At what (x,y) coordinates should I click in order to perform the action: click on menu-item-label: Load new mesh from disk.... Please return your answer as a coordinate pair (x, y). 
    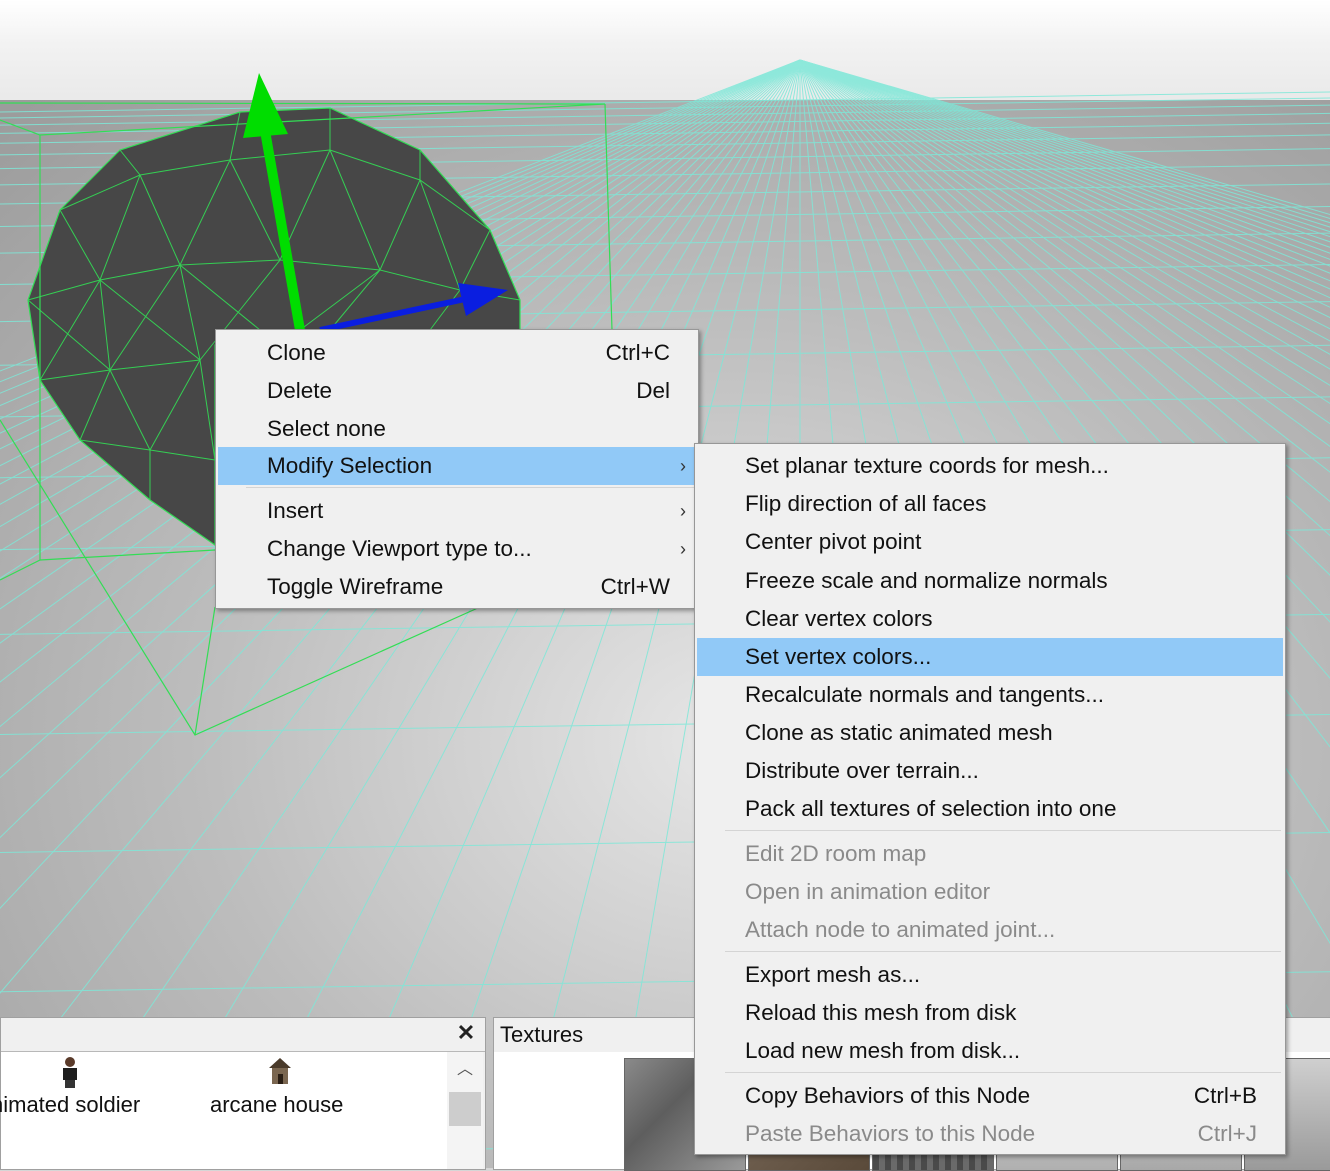
    Looking at the image, I should click on (883, 1050).